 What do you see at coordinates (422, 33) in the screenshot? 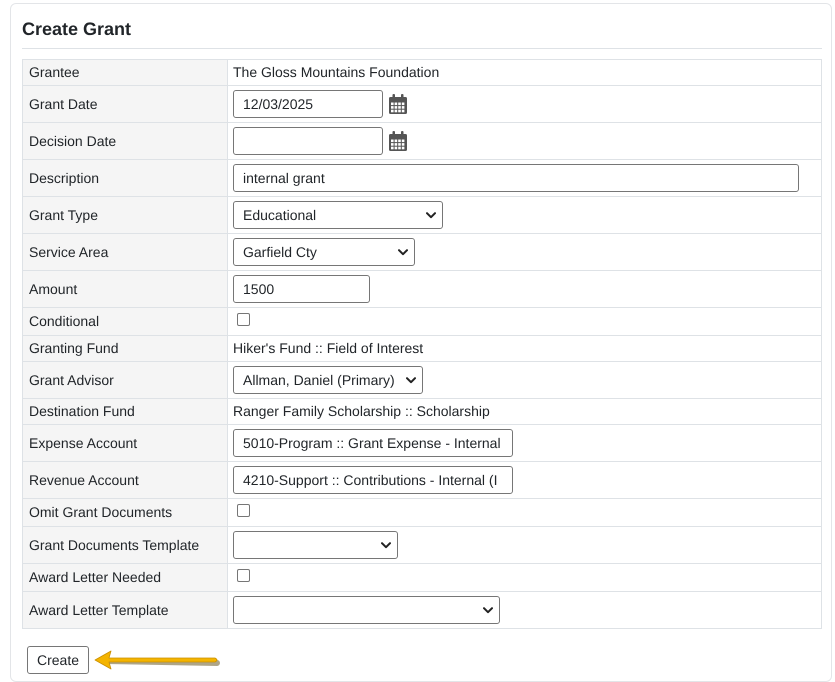
I see `form-title: Create Grant` at bounding box center [422, 33].